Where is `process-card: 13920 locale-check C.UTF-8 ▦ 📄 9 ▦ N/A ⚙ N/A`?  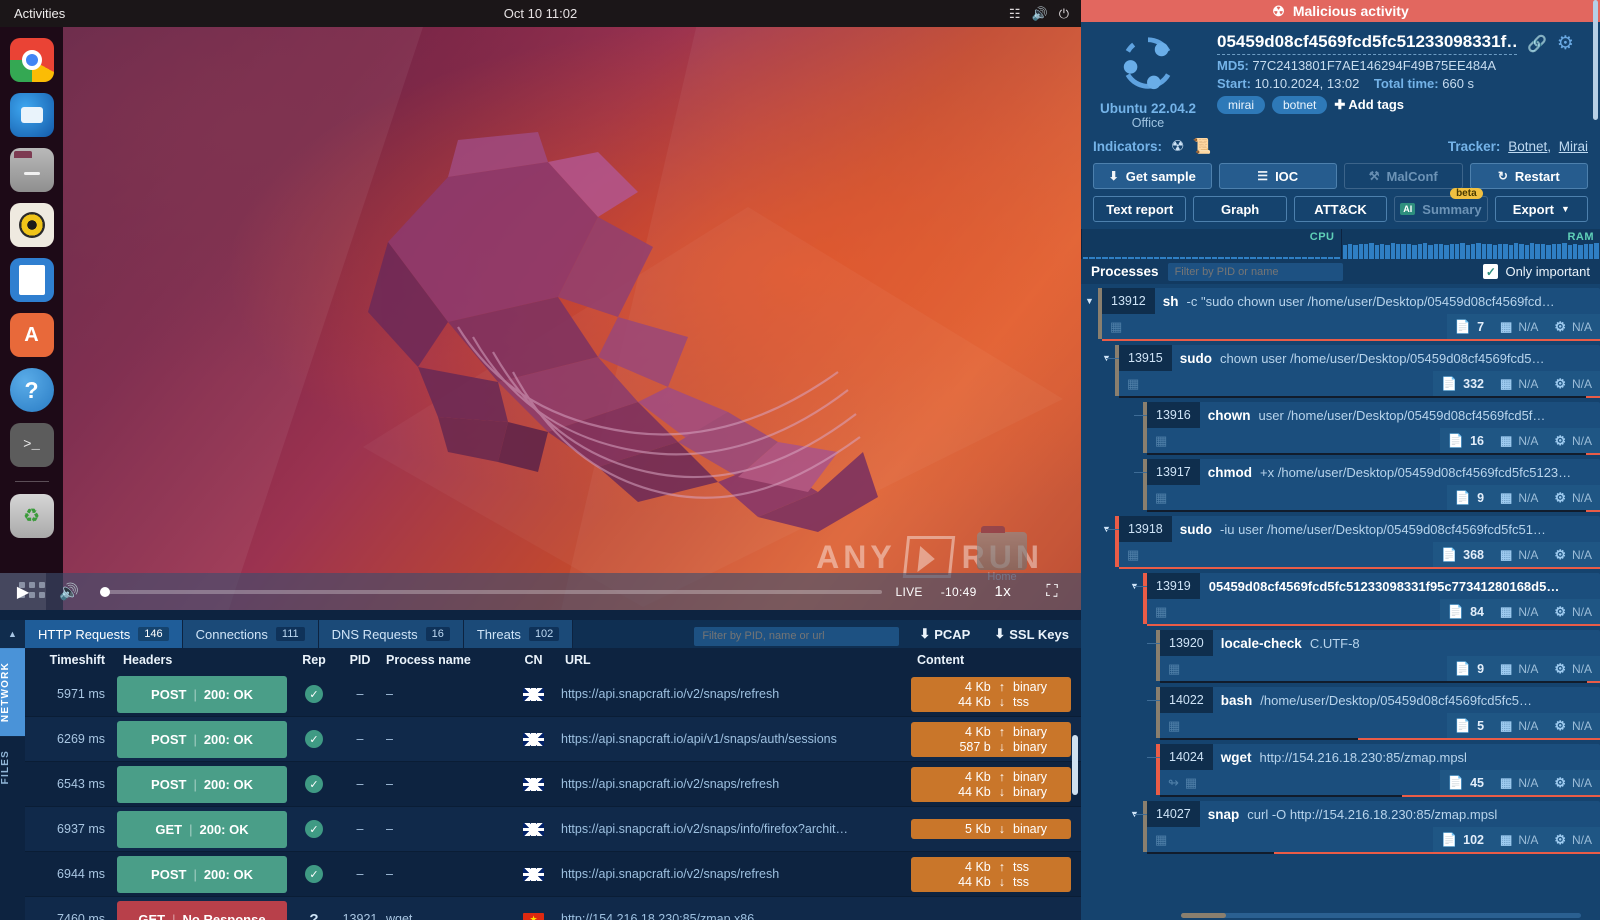 process-card: 13920 locale-check C.UTF-8 ▦ 📄 9 ▦ N/A ⚙ N/A is located at coordinates (1373, 656).